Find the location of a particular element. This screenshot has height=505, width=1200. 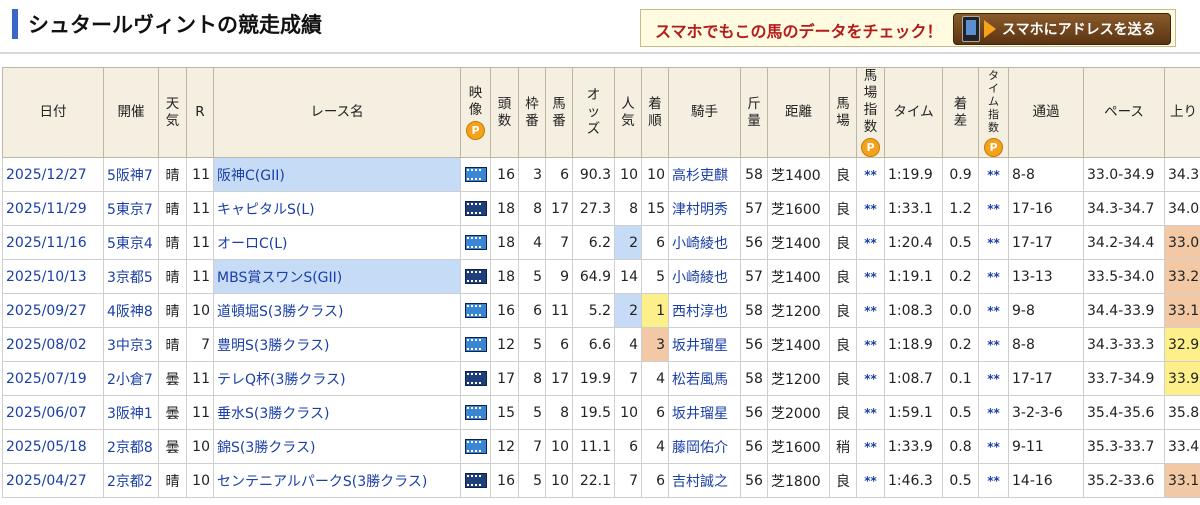

jockey-link: 吉村誠之 is located at coordinates (700, 482).